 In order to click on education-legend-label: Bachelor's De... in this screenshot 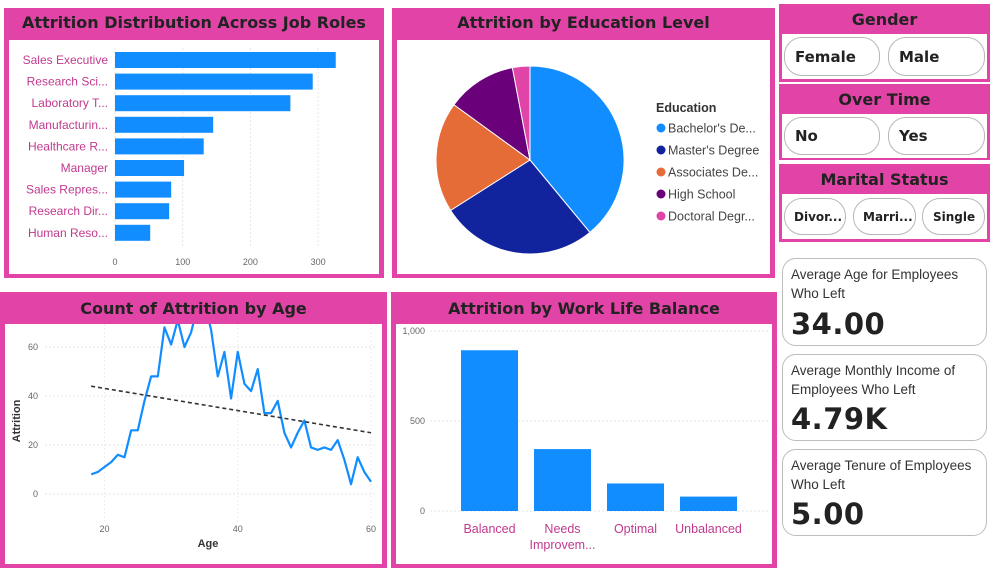, I will do `click(712, 129)`.